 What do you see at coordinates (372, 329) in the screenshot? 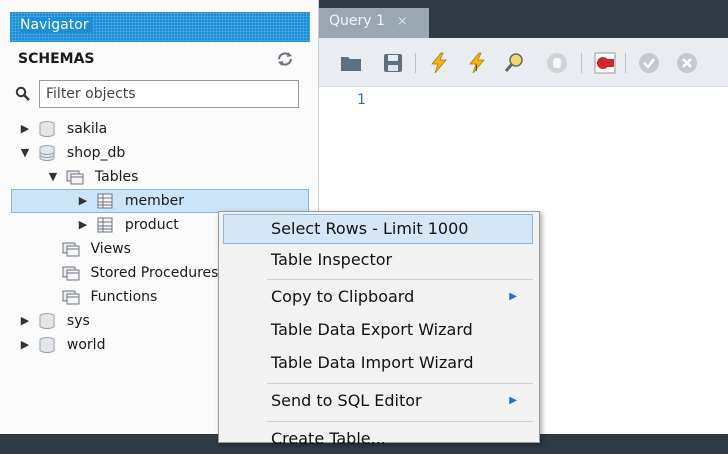
I see `menu-item-label: Table Data Export Wizard` at bounding box center [372, 329].